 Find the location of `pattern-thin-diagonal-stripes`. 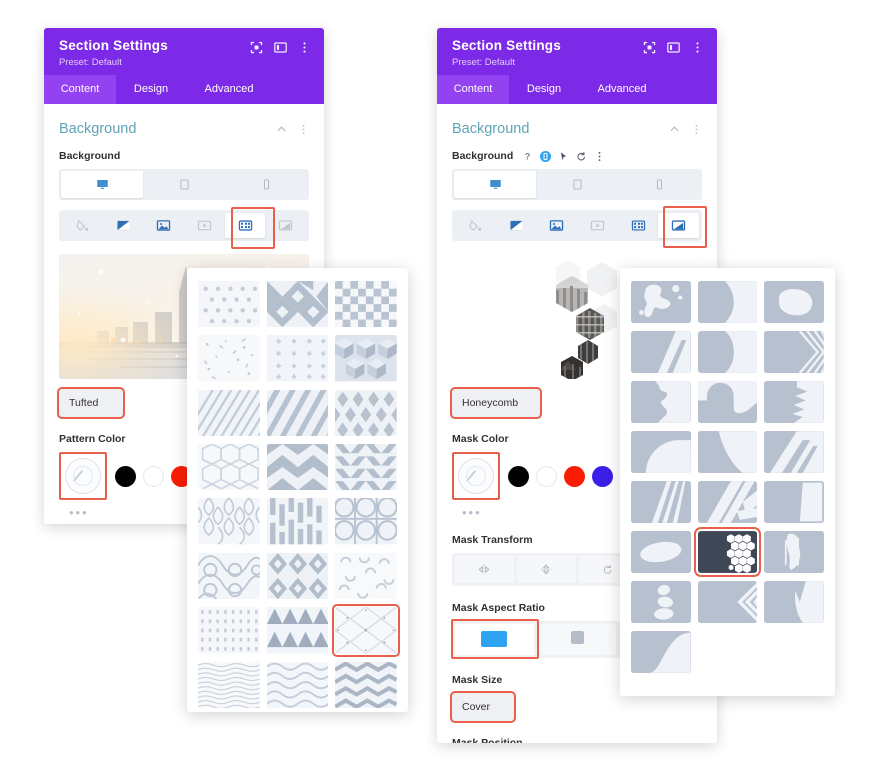

pattern-thin-diagonal-stripes is located at coordinates (229, 413).